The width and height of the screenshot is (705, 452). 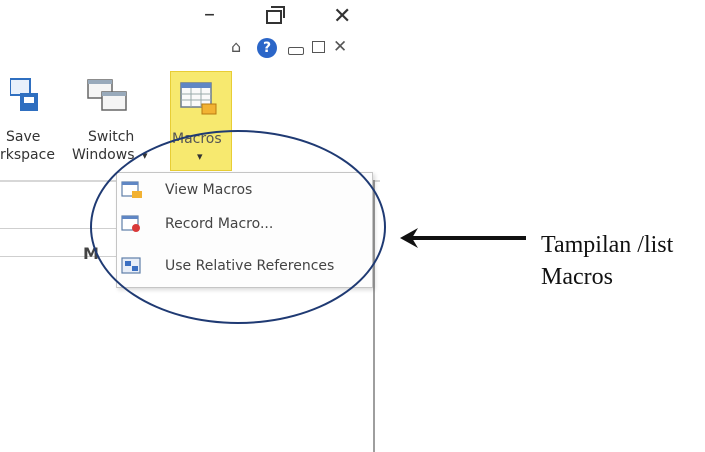 What do you see at coordinates (111, 137) in the screenshot?
I see `switch-windows-label-line1: Switch` at bounding box center [111, 137].